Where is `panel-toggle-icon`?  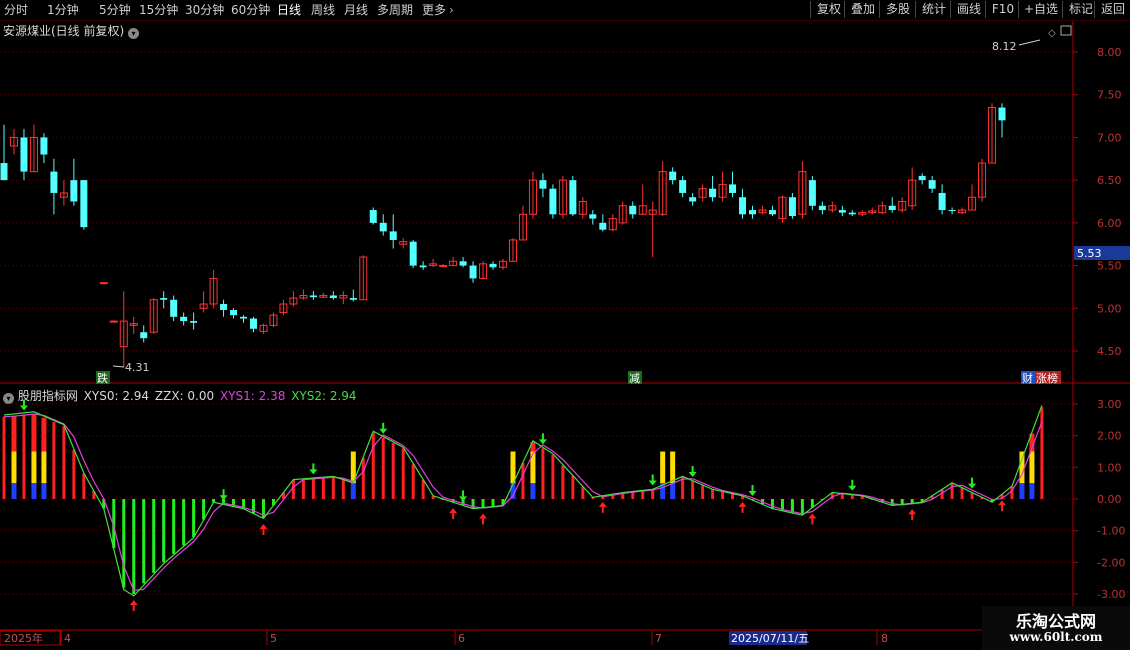
panel-toggle-icon is located at coordinates (1066, 30).